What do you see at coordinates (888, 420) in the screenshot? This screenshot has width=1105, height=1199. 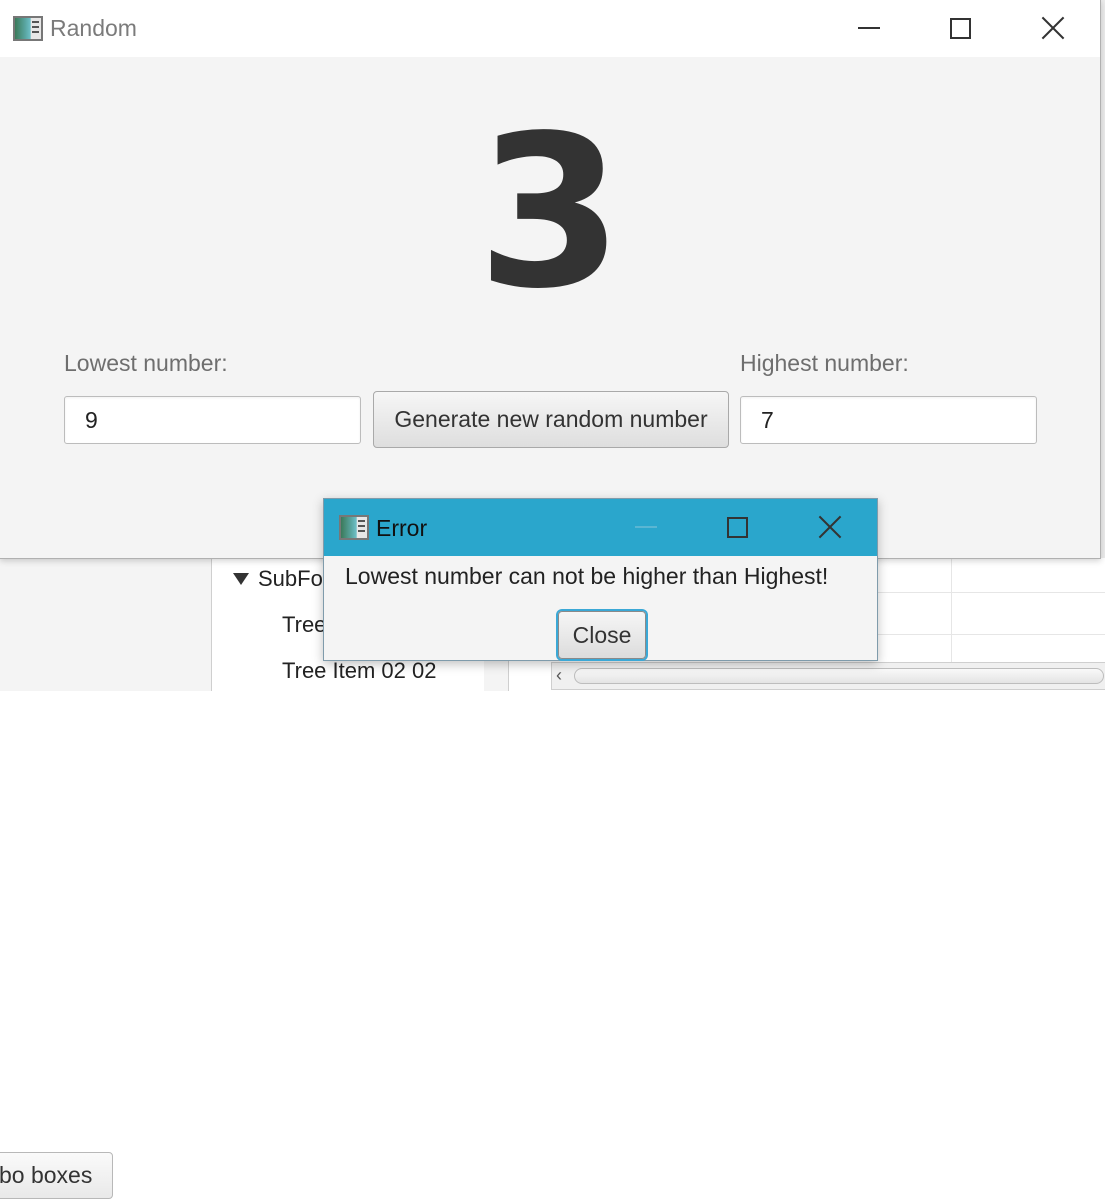 I see `highest-number-input` at bounding box center [888, 420].